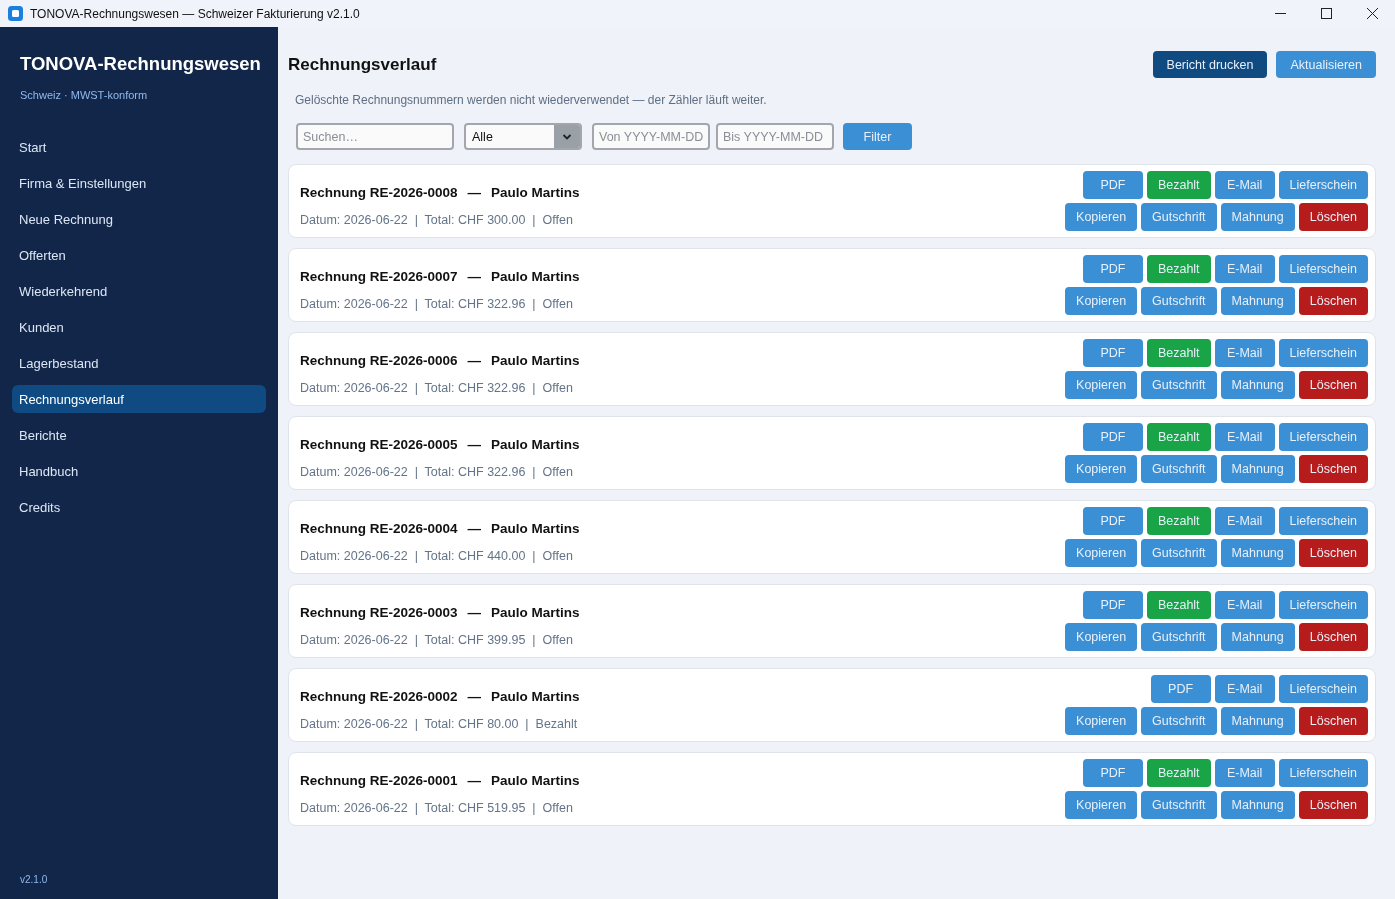  What do you see at coordinates (651, 136) in the screenshot?
I see `date-from-field: Von YYYY-MM-DD` at bounding box center [651, 136].